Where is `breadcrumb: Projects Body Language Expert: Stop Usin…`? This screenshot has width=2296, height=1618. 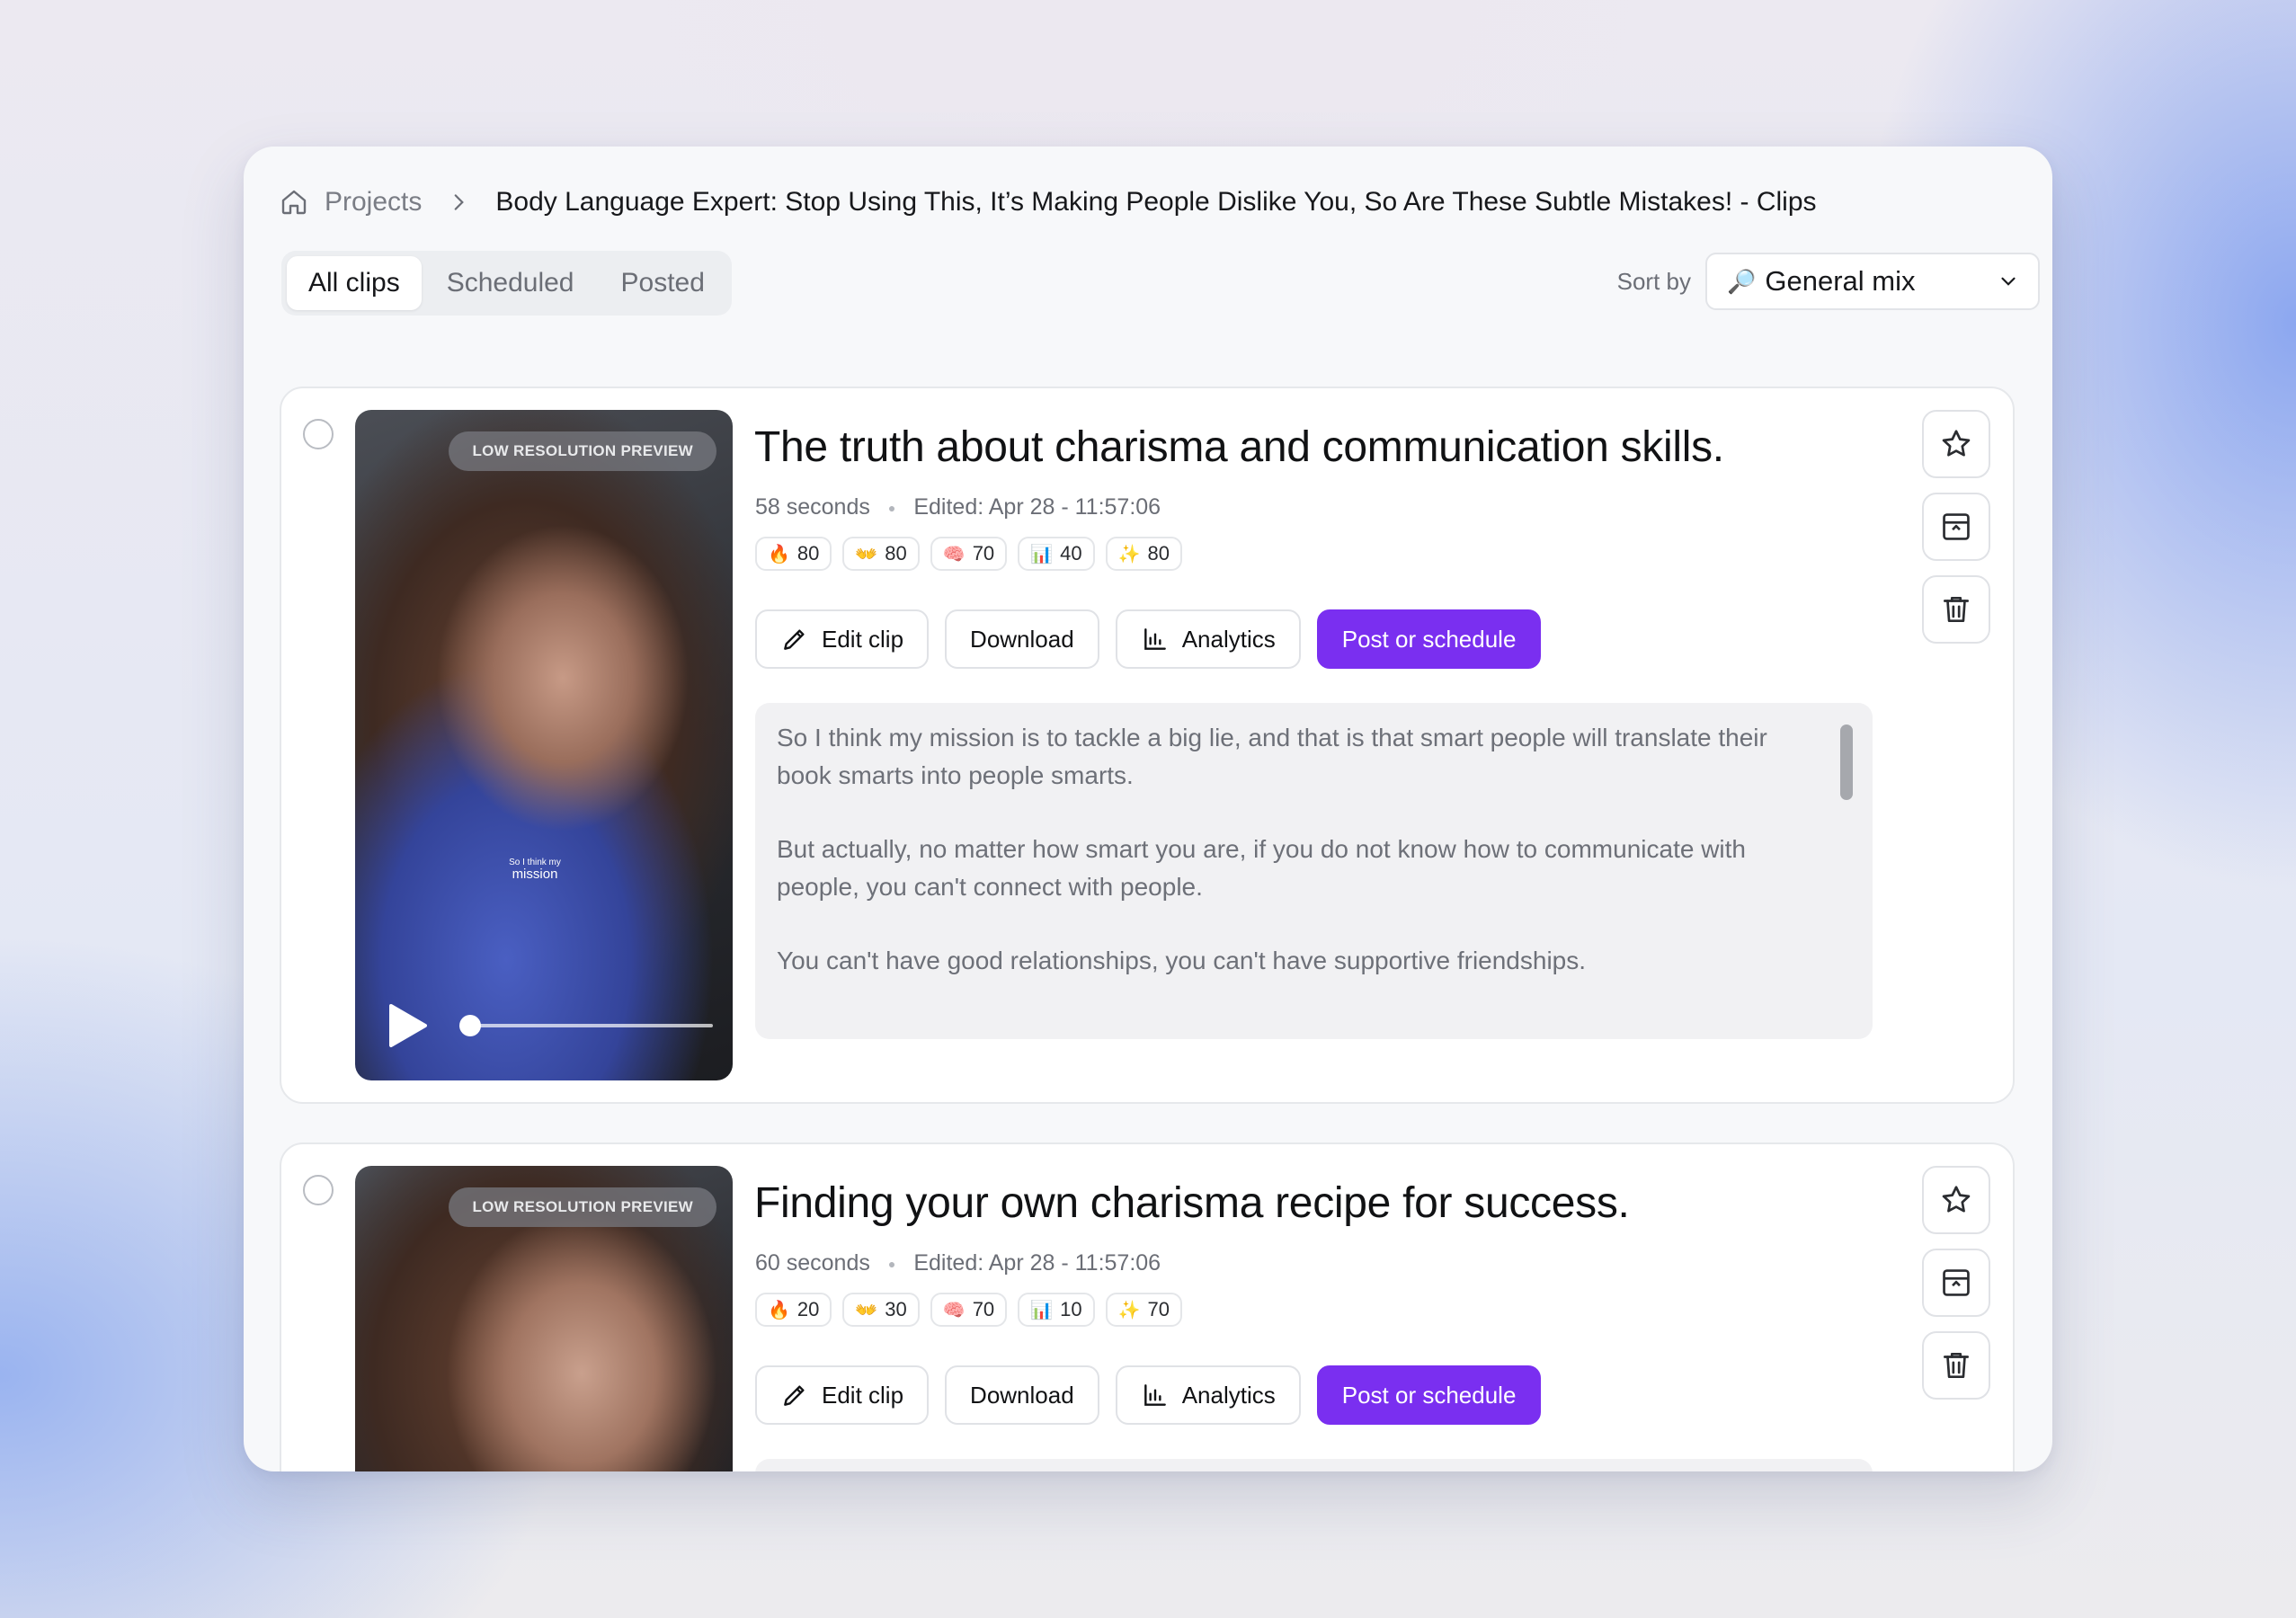 breadcrumb: Projects Body Language Expert: Stop Usin… is located at coordinates (1048, 202).